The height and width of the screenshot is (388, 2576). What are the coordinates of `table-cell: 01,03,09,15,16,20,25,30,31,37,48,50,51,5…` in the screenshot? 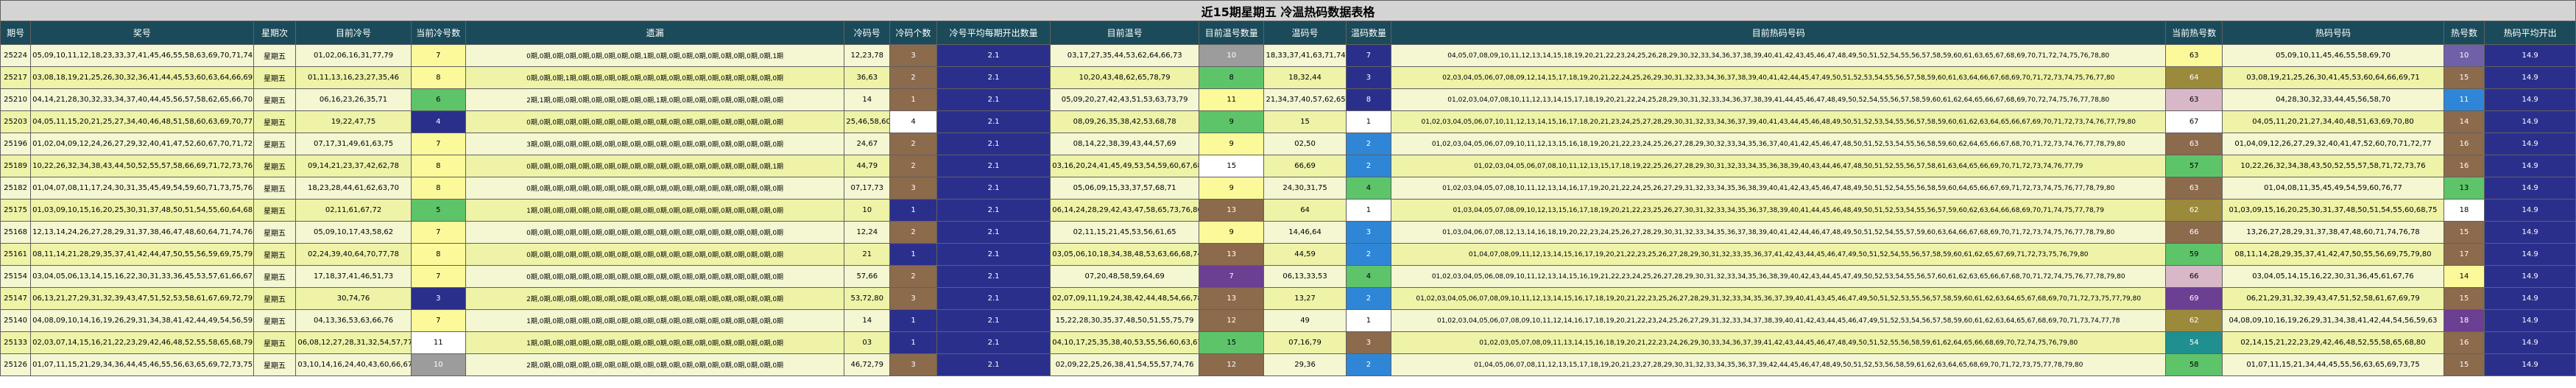 It's located at (2333, 210).